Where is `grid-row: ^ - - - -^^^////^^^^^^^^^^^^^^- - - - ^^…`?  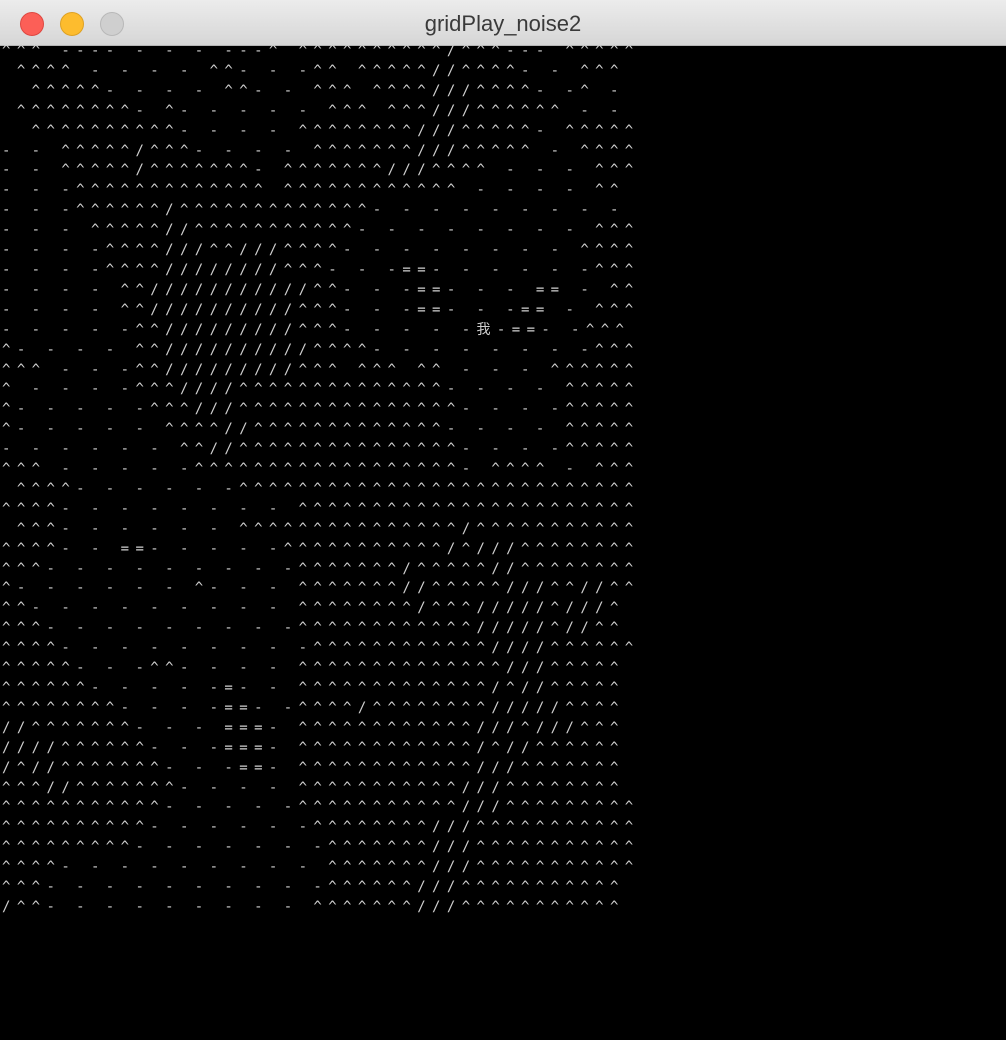 grid-row: ^ - - - -^^^////^^^^^^^^^^^^^^- - - - ^^… is located at coordinates (321, 389).